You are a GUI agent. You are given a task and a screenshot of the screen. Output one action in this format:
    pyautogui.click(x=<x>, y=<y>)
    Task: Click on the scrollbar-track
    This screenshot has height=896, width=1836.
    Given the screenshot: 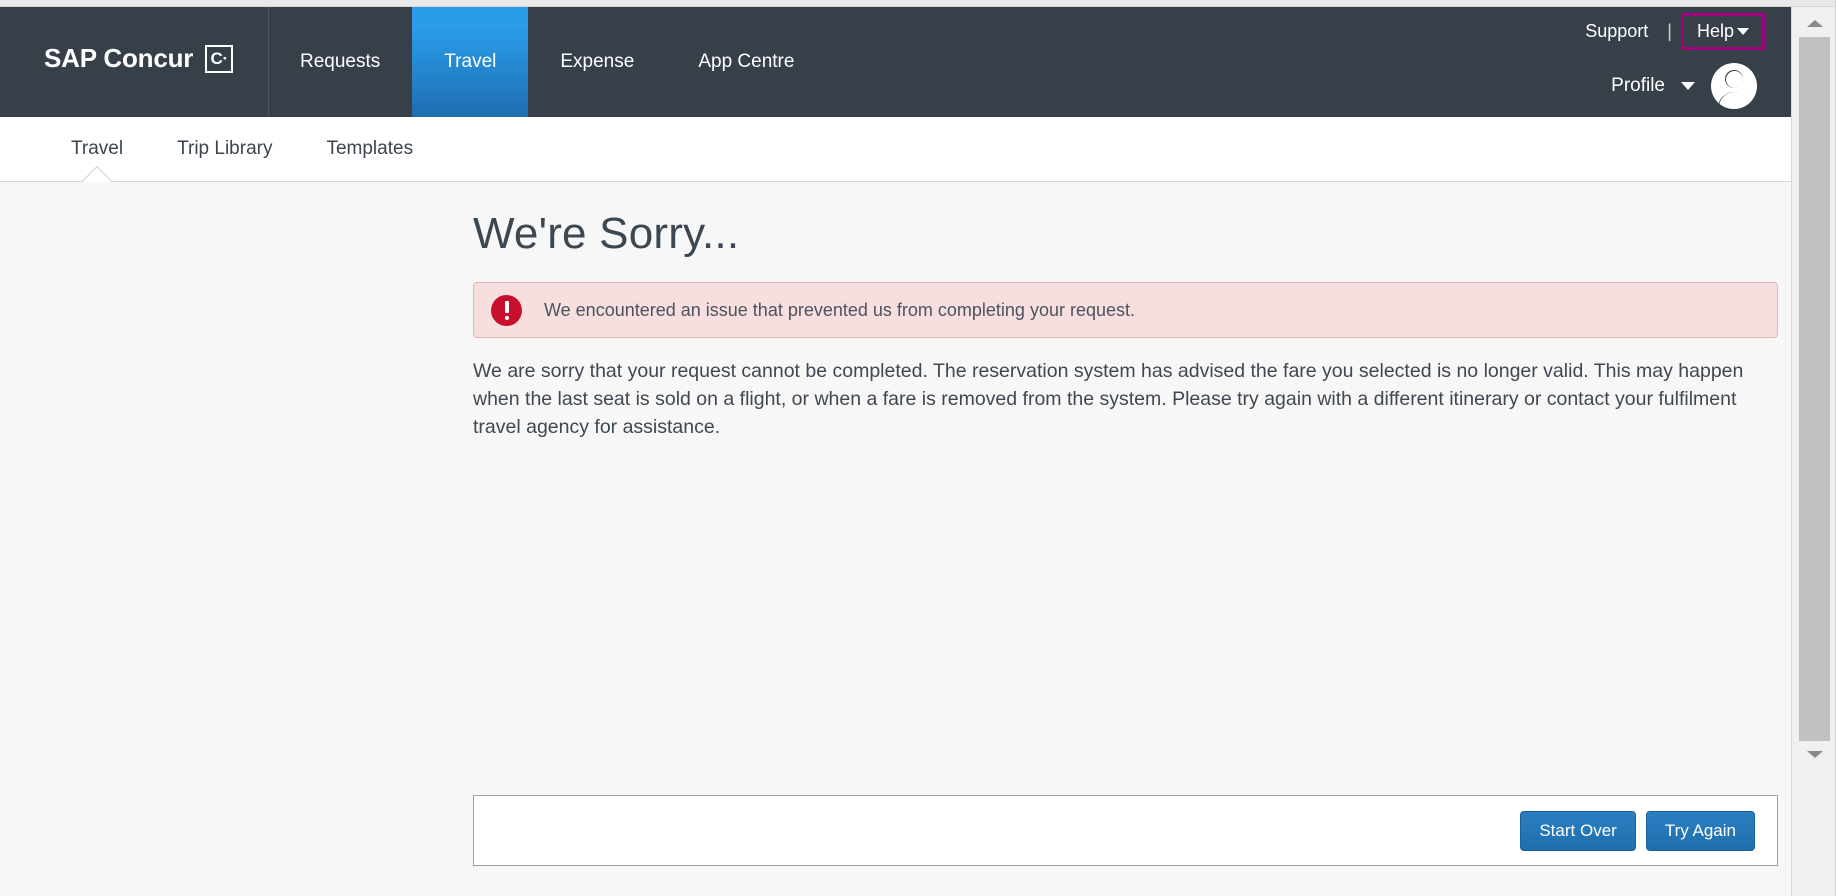 What is the action you would take?
    pyautogui.click(x=1814, y=831)
    